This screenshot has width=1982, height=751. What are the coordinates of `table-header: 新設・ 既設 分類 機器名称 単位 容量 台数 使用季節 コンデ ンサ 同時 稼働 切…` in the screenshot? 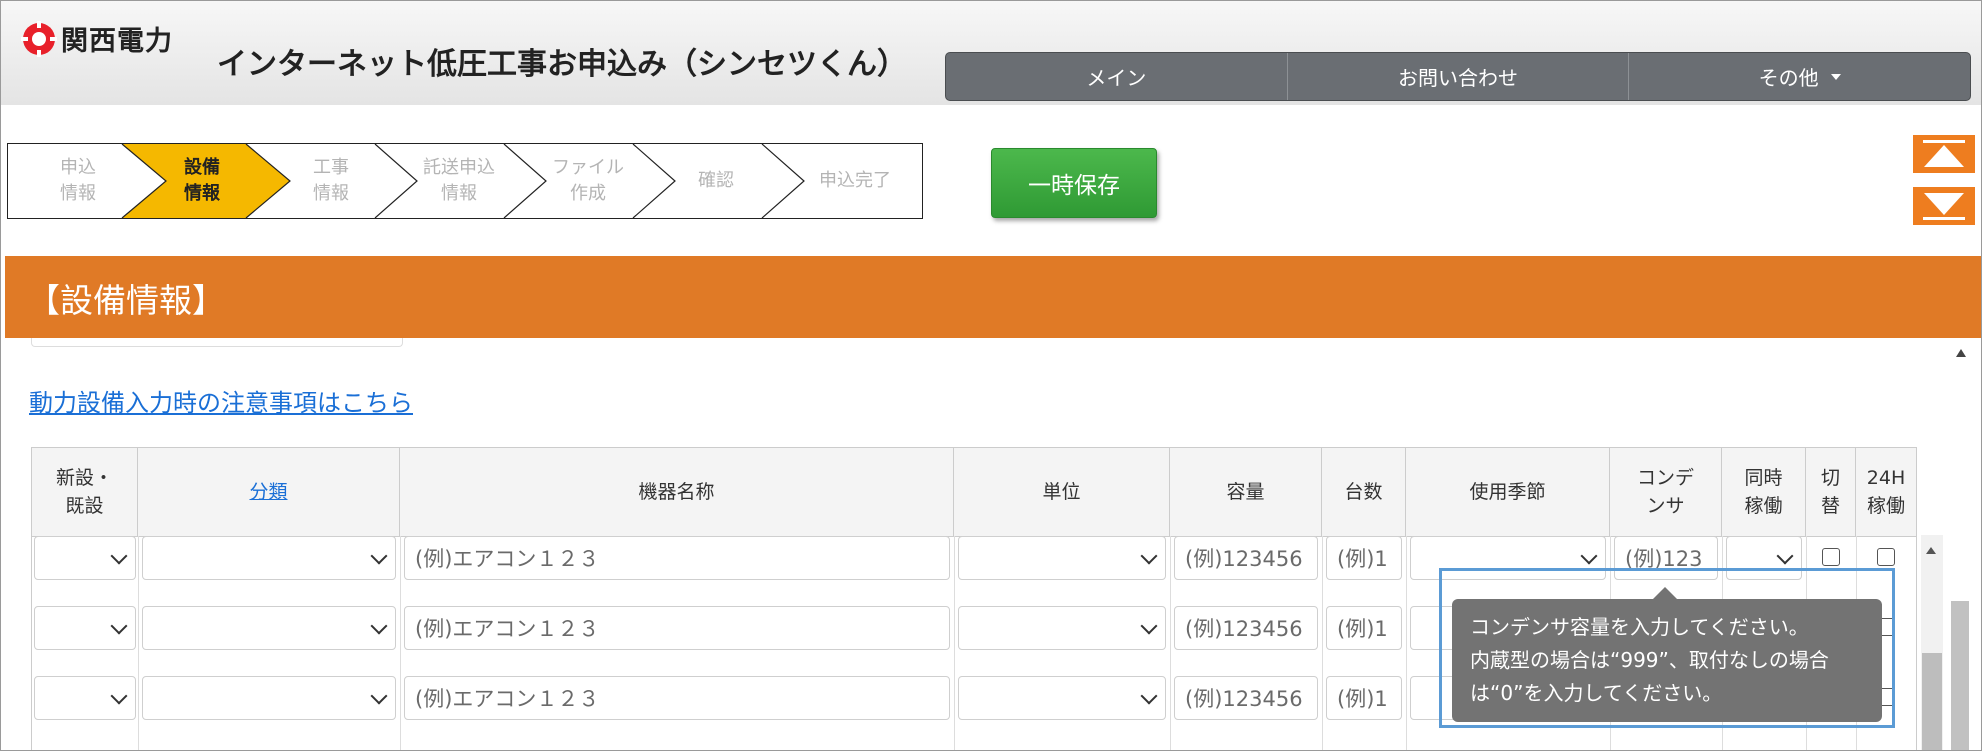 It's located at (974, 492).